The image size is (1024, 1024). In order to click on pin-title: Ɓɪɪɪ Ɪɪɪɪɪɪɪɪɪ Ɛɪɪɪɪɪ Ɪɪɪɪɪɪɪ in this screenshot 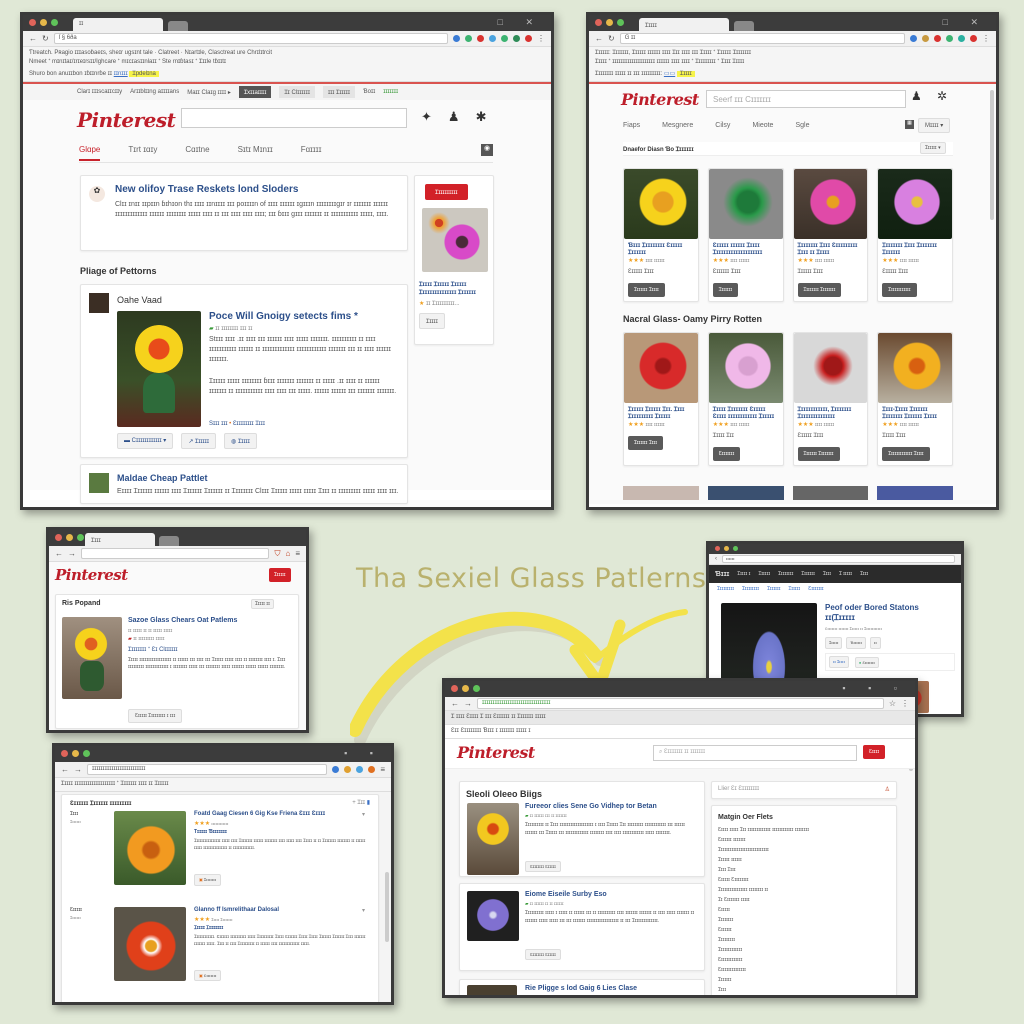, I will do `click(661, 250)`.